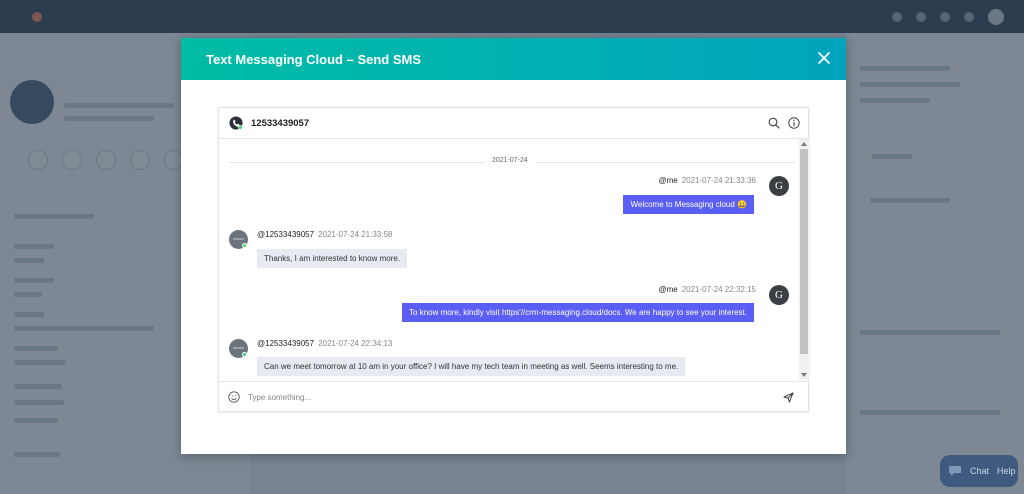 This screenshot has width=1024, height=494. Describe the element at coordinates (784, 123) in the screenshot. I see `conversation-header-actions` at that location.